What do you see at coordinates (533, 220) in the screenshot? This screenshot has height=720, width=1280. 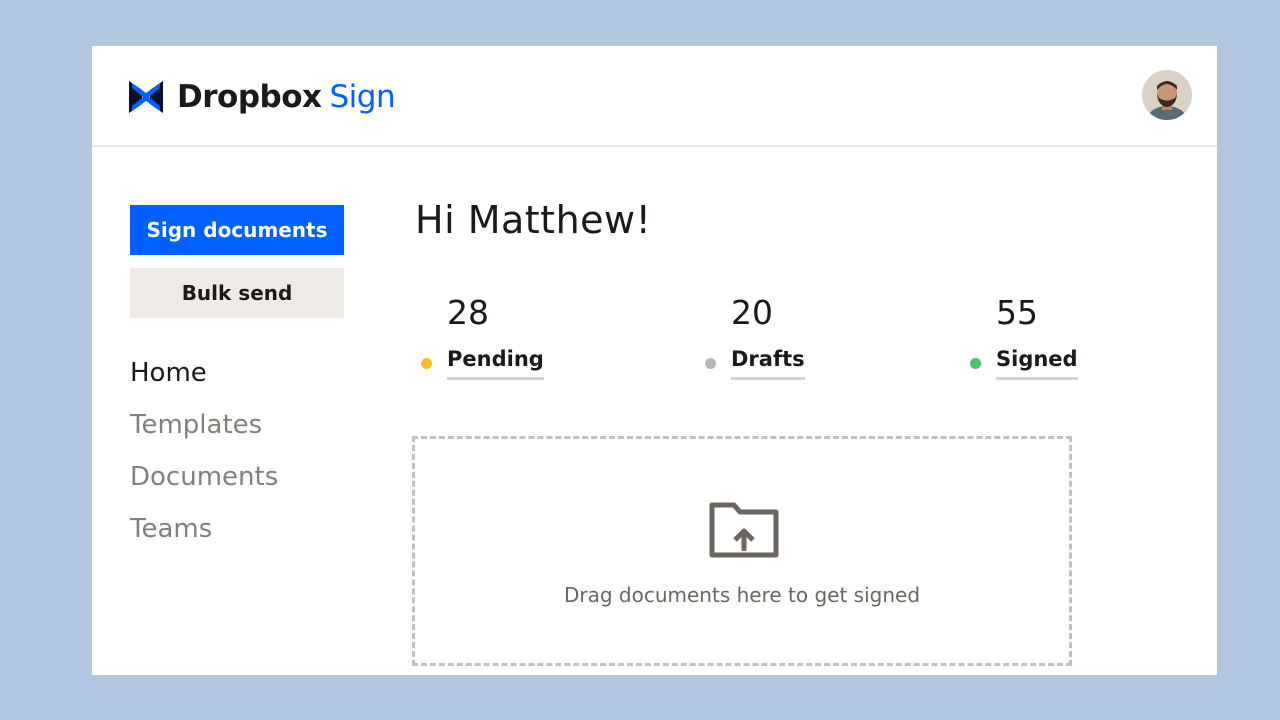 I see `greeting-title: Hi Matthew!` at bounding box center [533, 220].